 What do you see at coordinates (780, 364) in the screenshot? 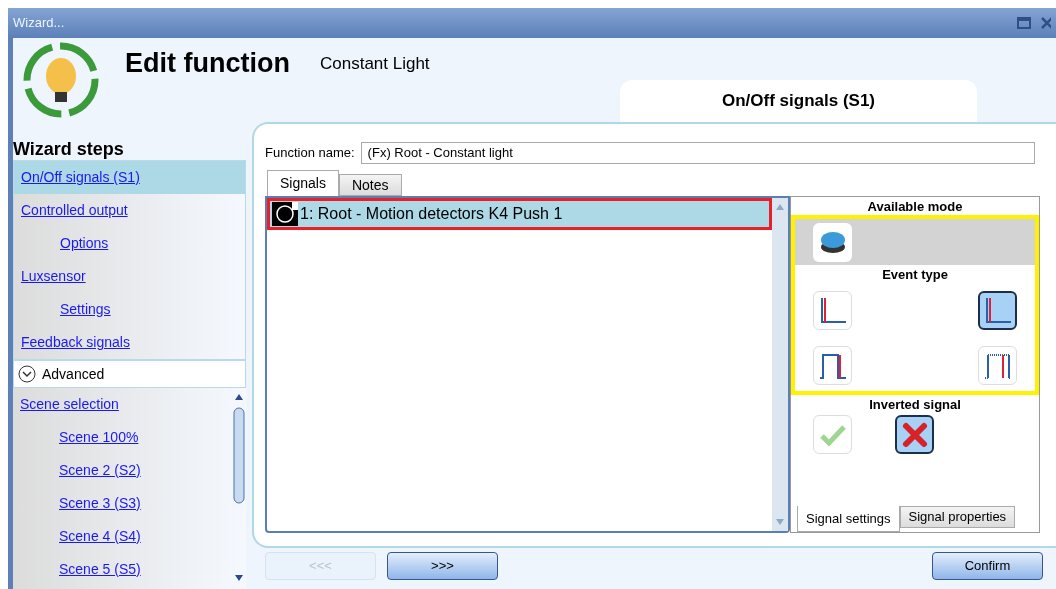
I see `scrollbar` at bounding box center [780, 364].